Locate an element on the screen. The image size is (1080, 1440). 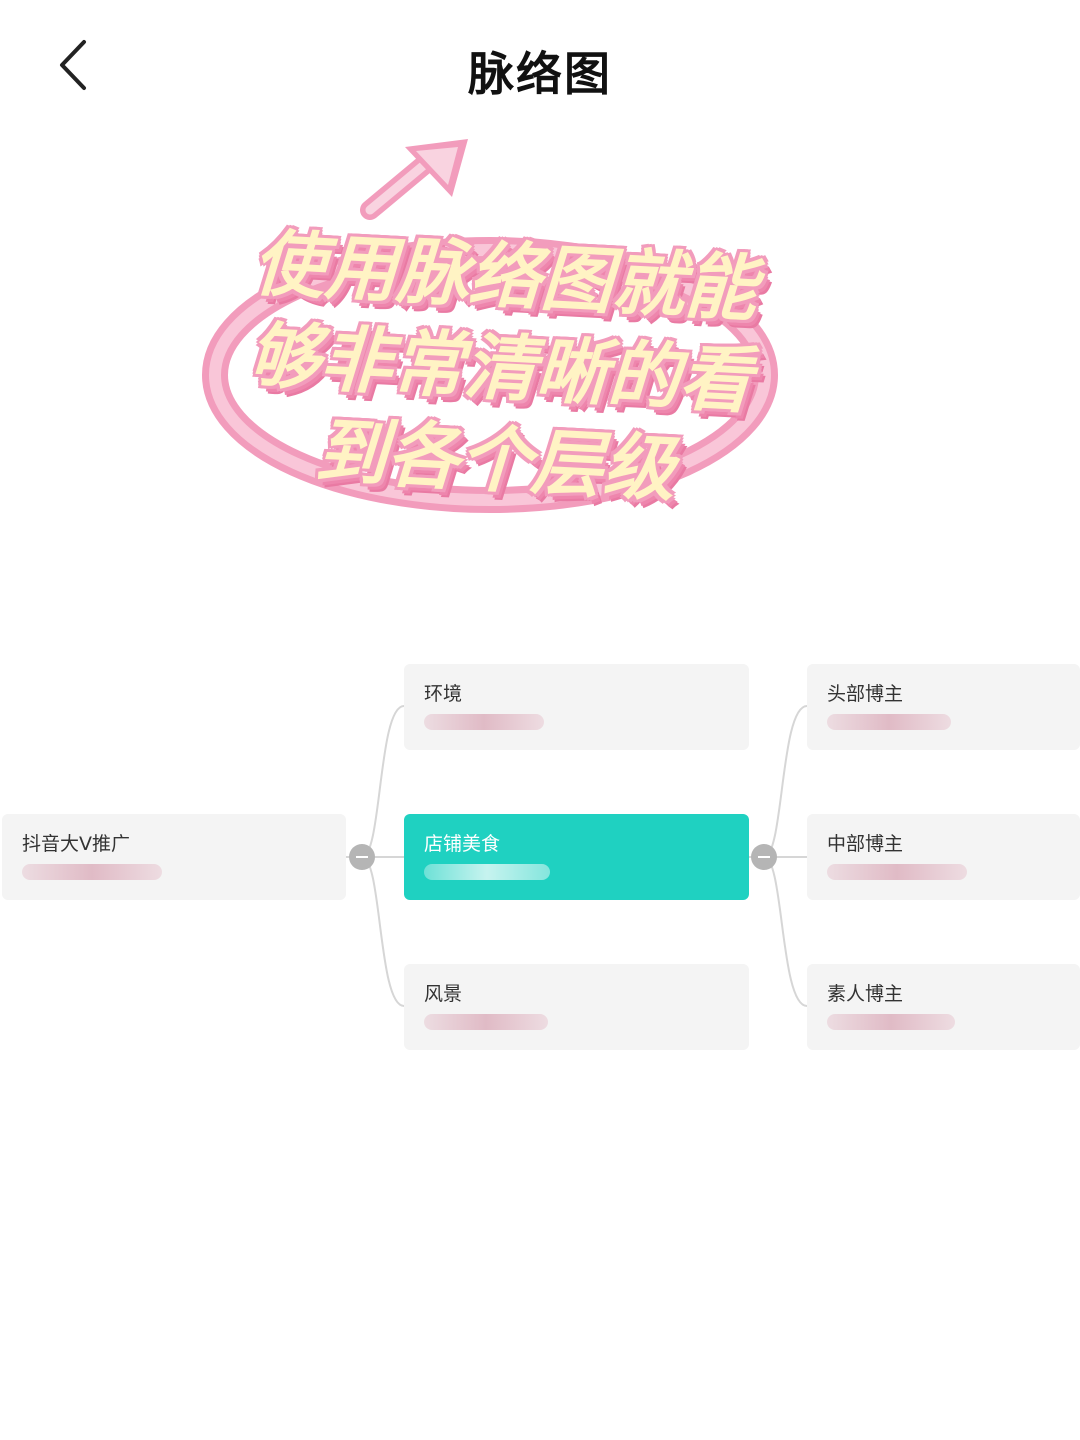
page-title: 脉络图 is located at coordinates (540, 74).